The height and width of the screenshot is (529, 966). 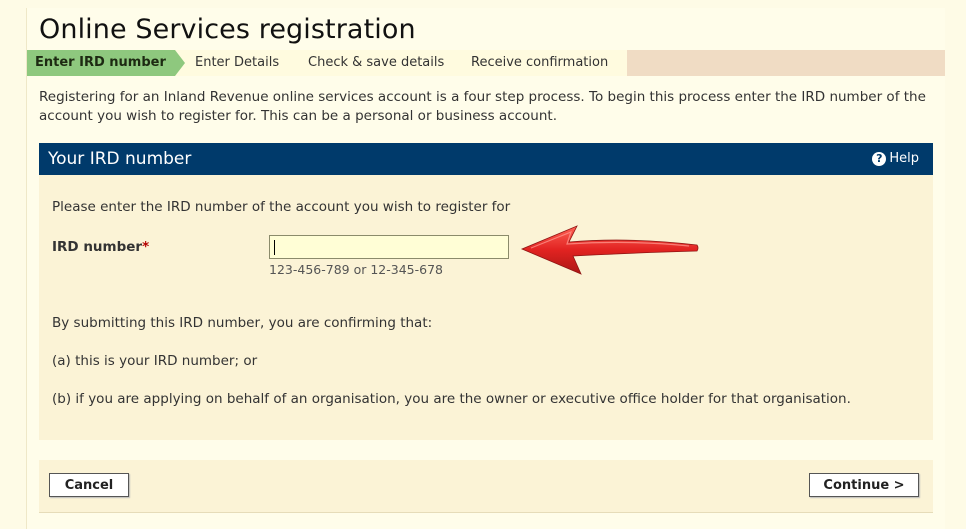 What do you see at coordinates (904, 158) in the screenshot?
I see `help-label: Help` at bounding box center [904, 158].